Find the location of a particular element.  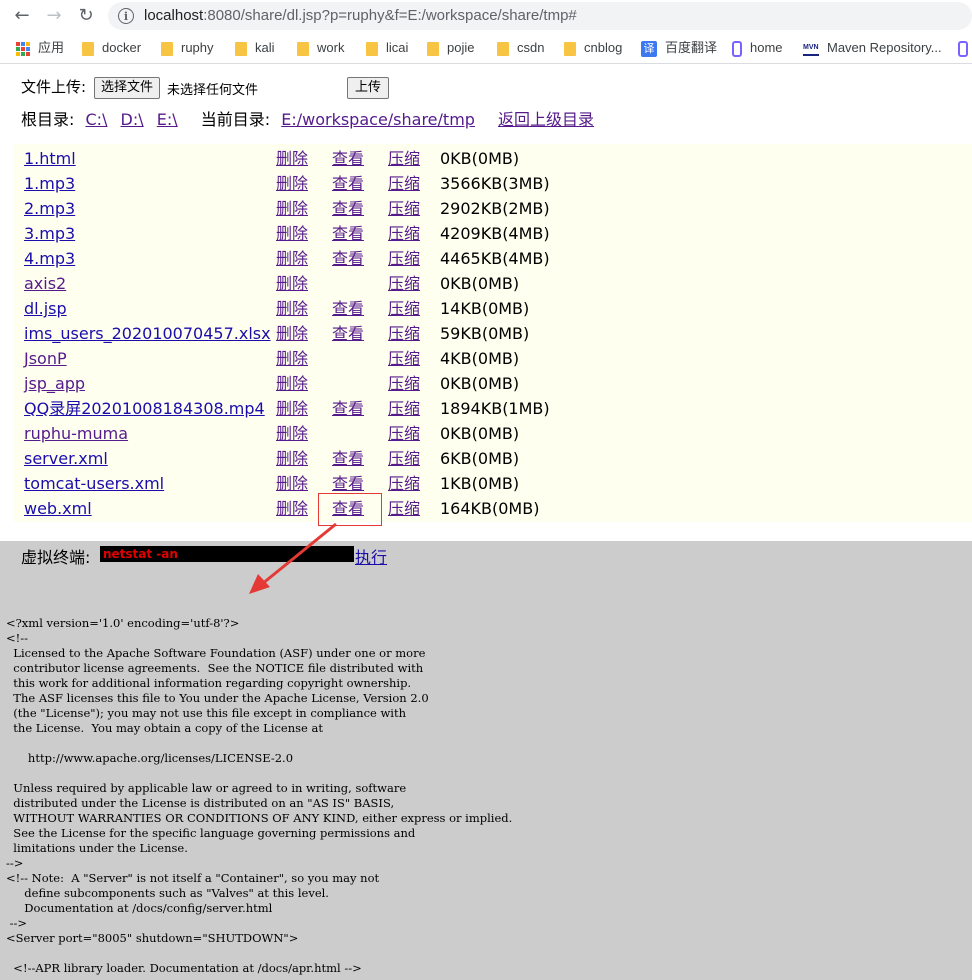

bookmark-csdn: csdn is located at coordinates (520, 48).